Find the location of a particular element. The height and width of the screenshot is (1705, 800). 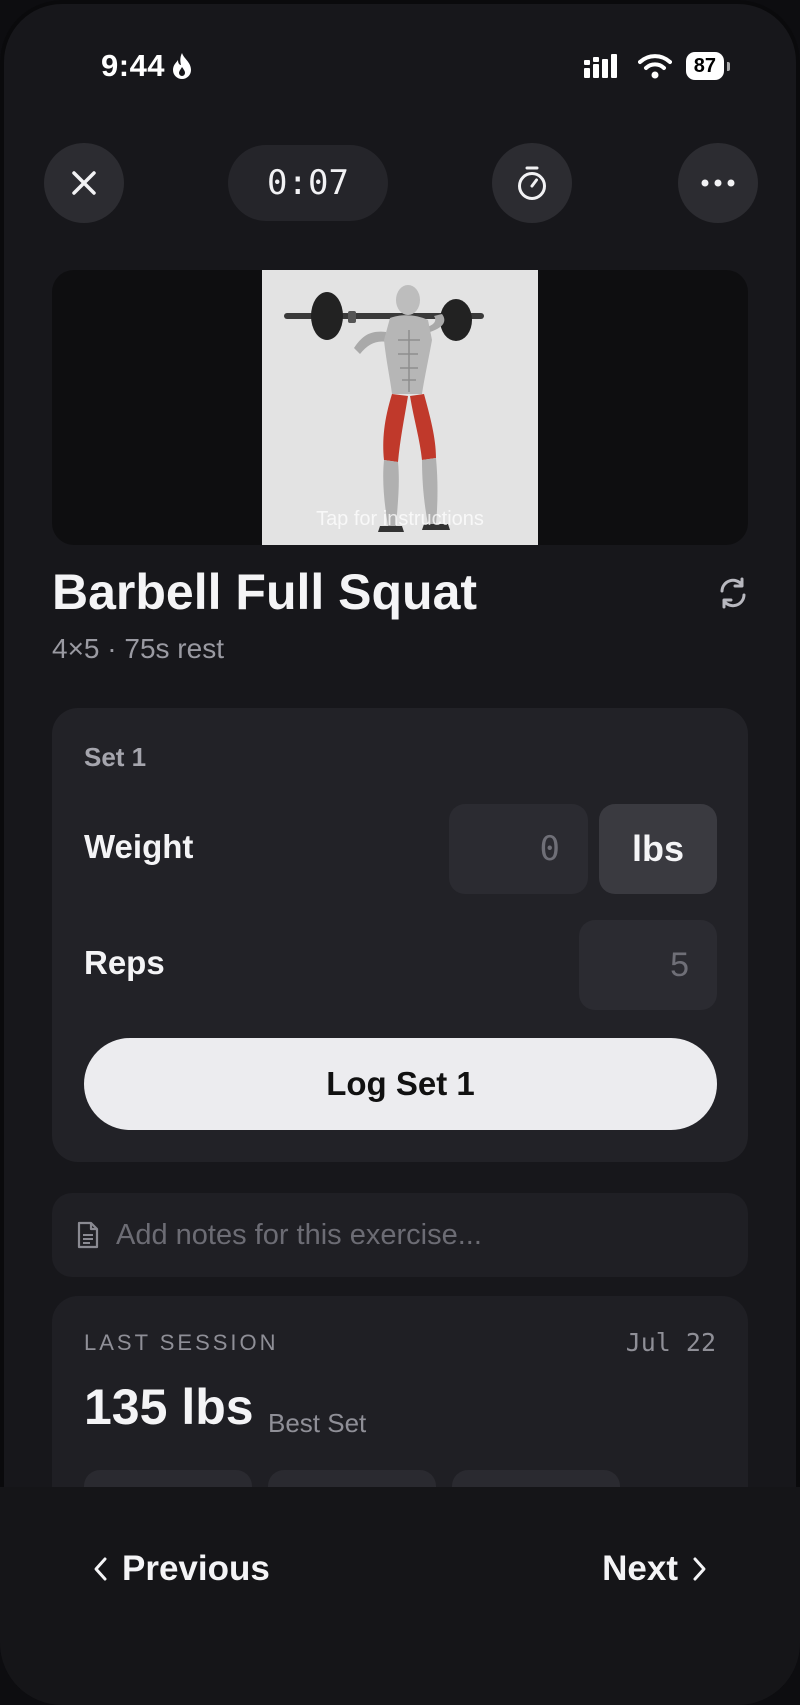

reps-input: 5 is located at coordinates (648, 965).